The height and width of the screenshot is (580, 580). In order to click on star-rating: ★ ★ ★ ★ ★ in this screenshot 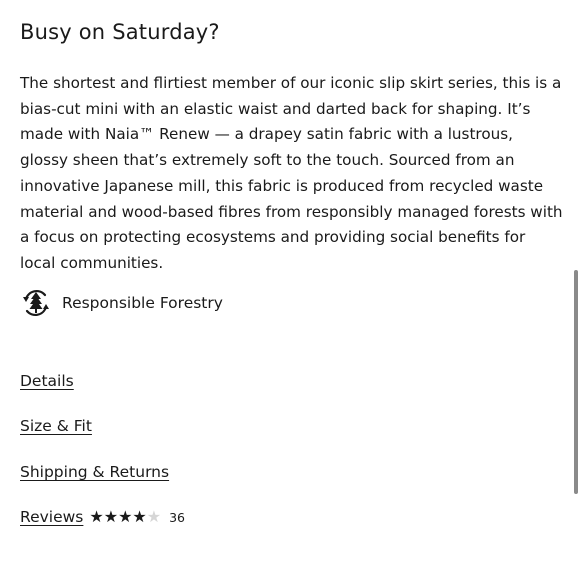, I will do `click(125, 517)`.